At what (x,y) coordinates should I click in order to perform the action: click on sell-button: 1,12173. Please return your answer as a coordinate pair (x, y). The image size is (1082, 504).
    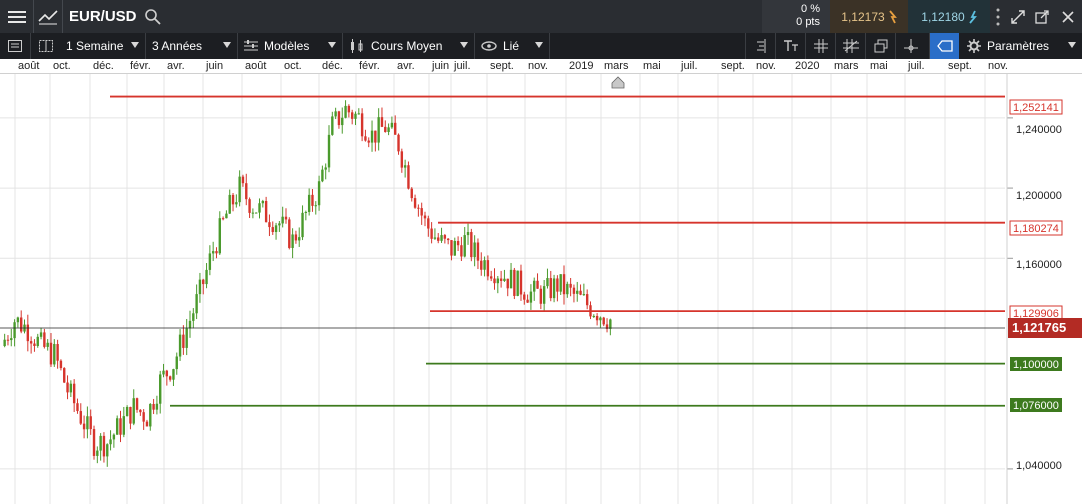
    Looking at the image, I should click on (869, 16).